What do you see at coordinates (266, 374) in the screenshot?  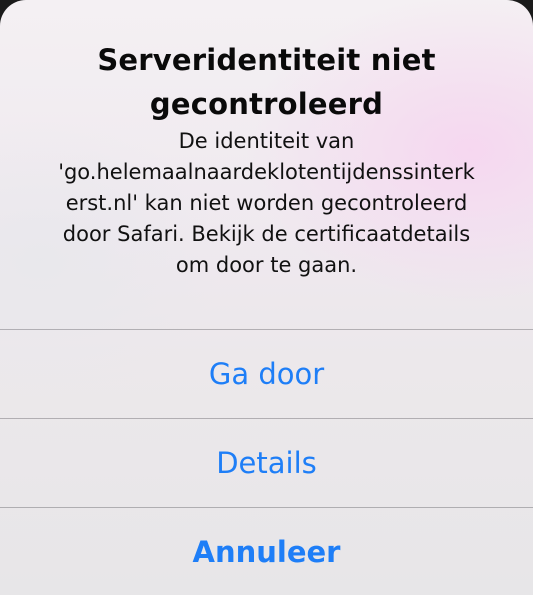 I see `continue-button: Ga door` at bounding box center [266, 374].